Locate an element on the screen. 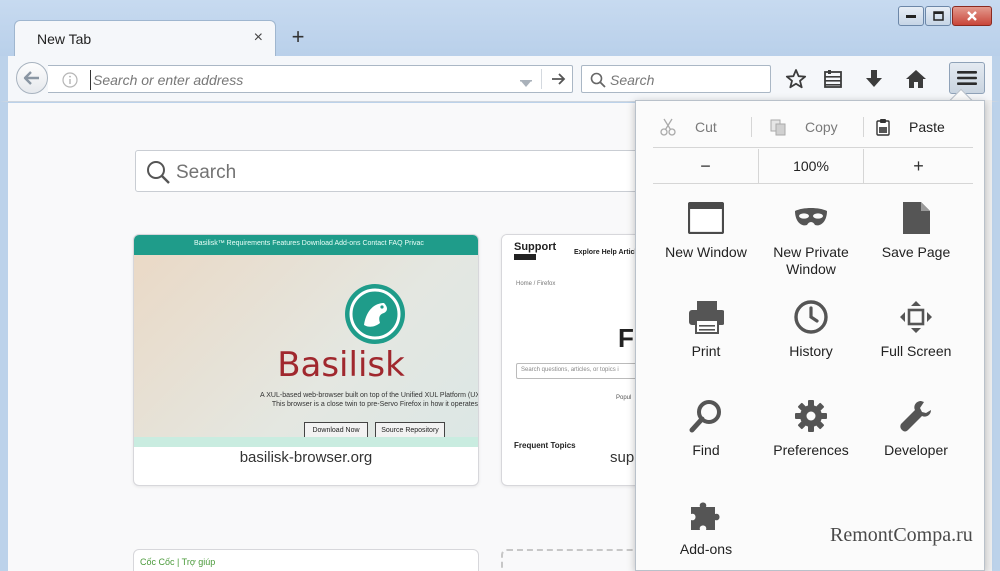 The image size is (1000, 571). save-page-icon is located at coordinates (916, 218).